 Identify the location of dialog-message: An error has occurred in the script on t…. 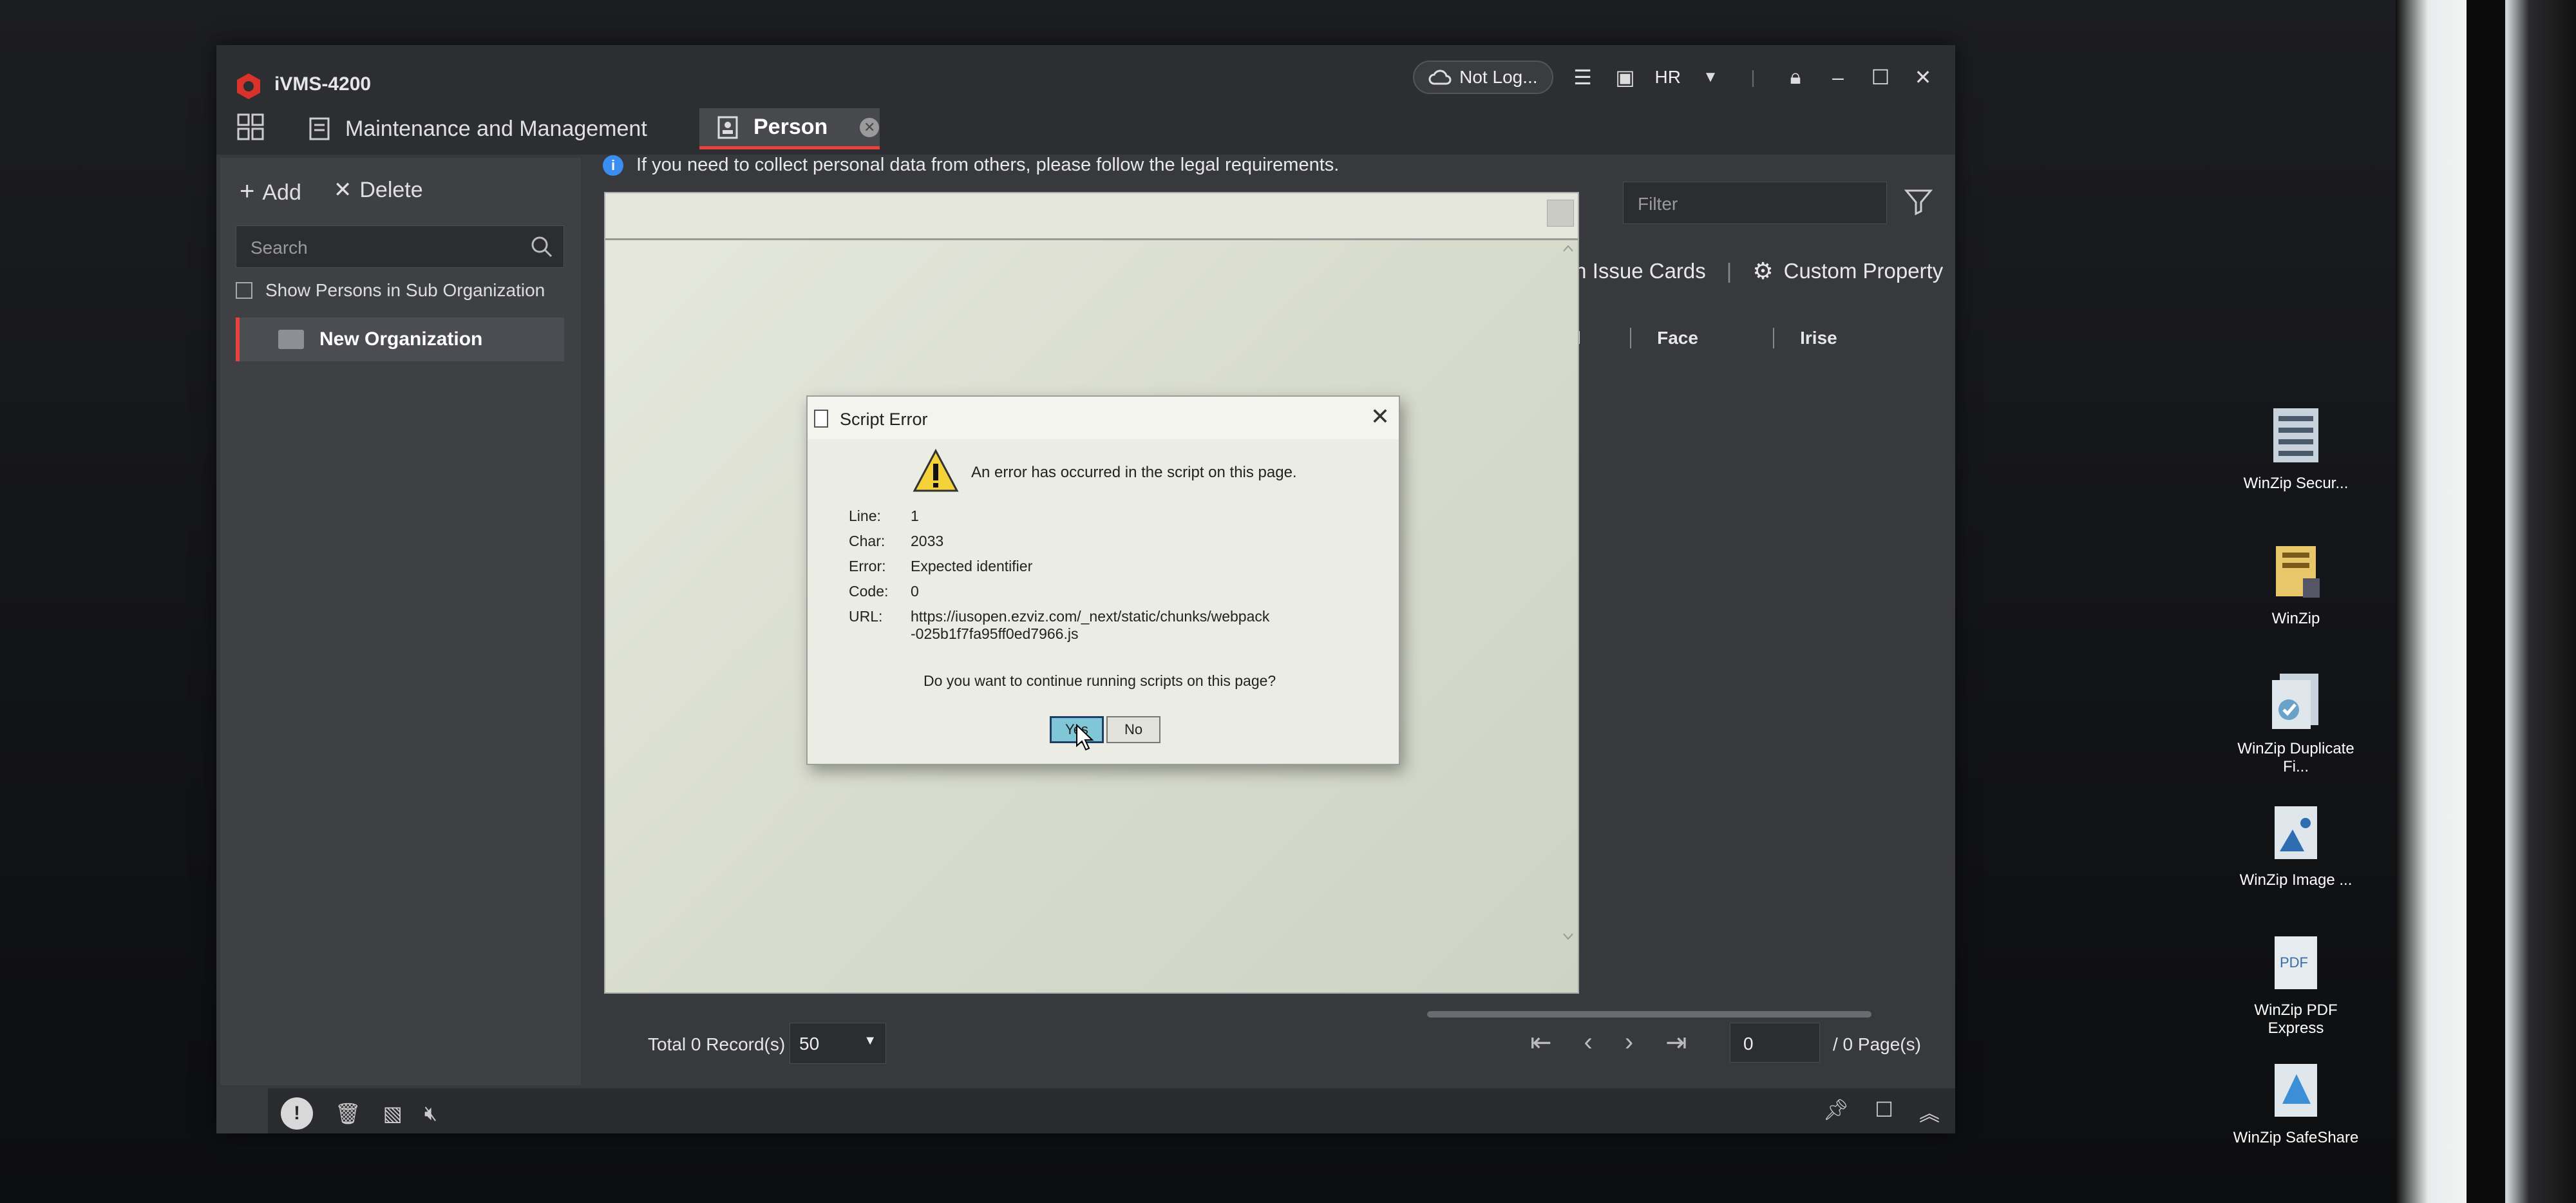
(1134, 472).